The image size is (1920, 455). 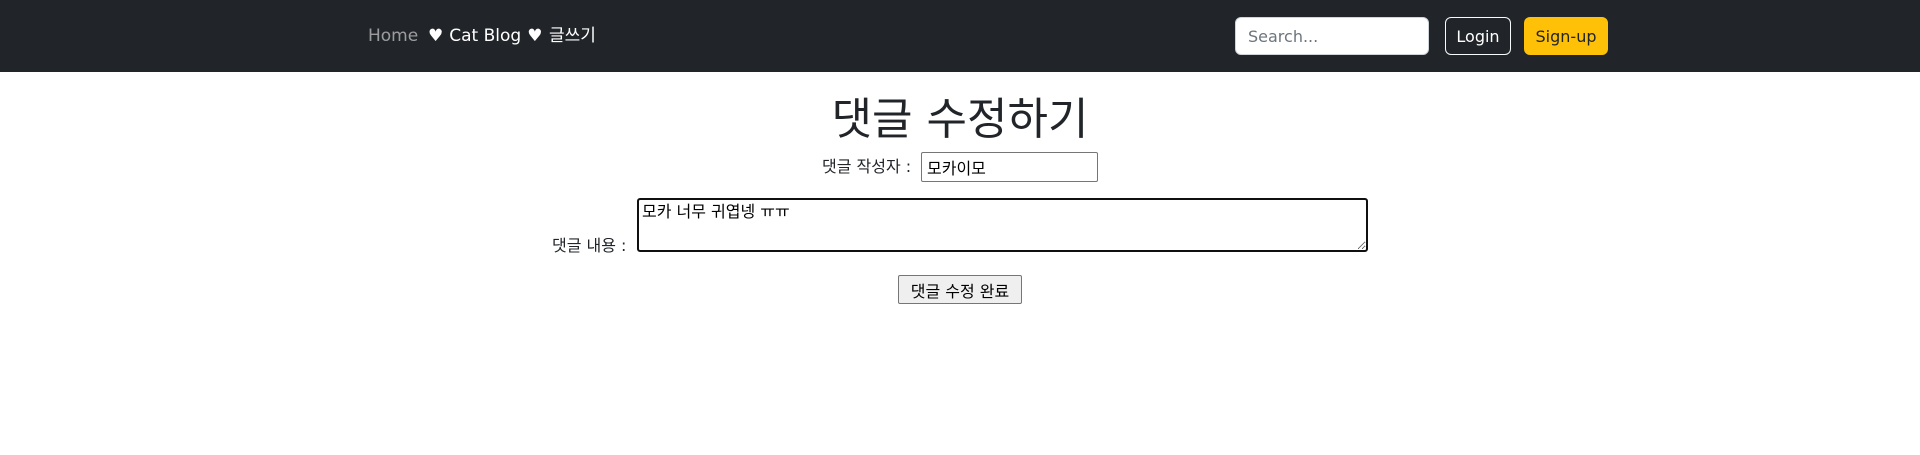 I want to click on content-label: 댓글 내용 :, so click(x=589, y=245).